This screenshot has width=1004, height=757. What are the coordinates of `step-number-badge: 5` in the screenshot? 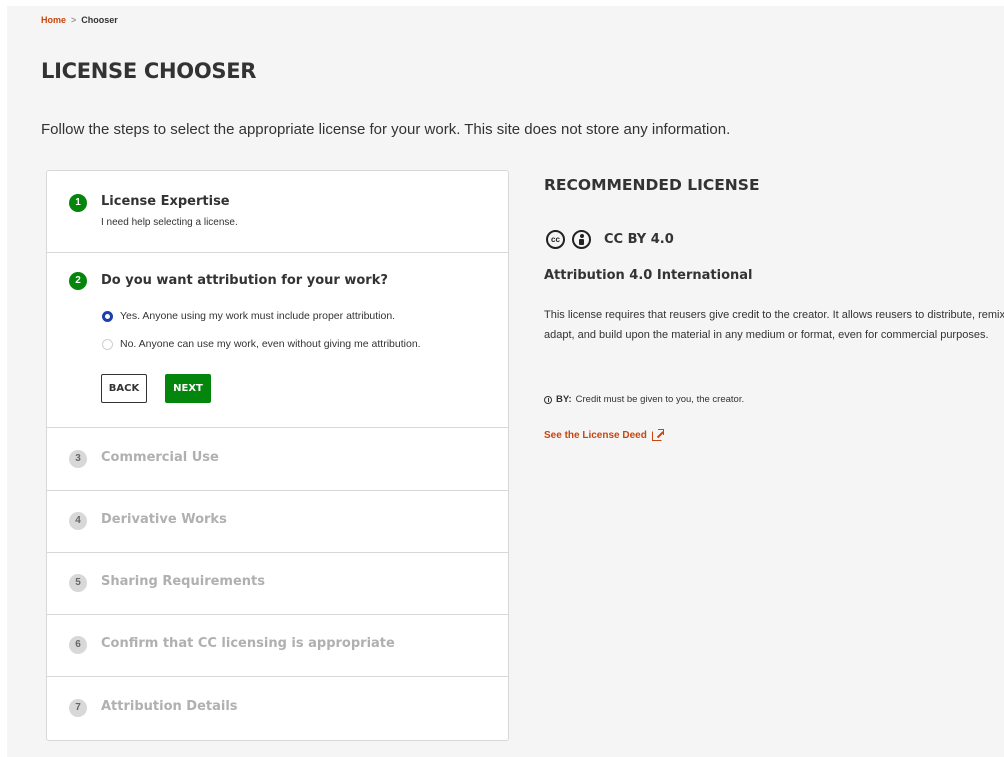 It's located at (78, 583).